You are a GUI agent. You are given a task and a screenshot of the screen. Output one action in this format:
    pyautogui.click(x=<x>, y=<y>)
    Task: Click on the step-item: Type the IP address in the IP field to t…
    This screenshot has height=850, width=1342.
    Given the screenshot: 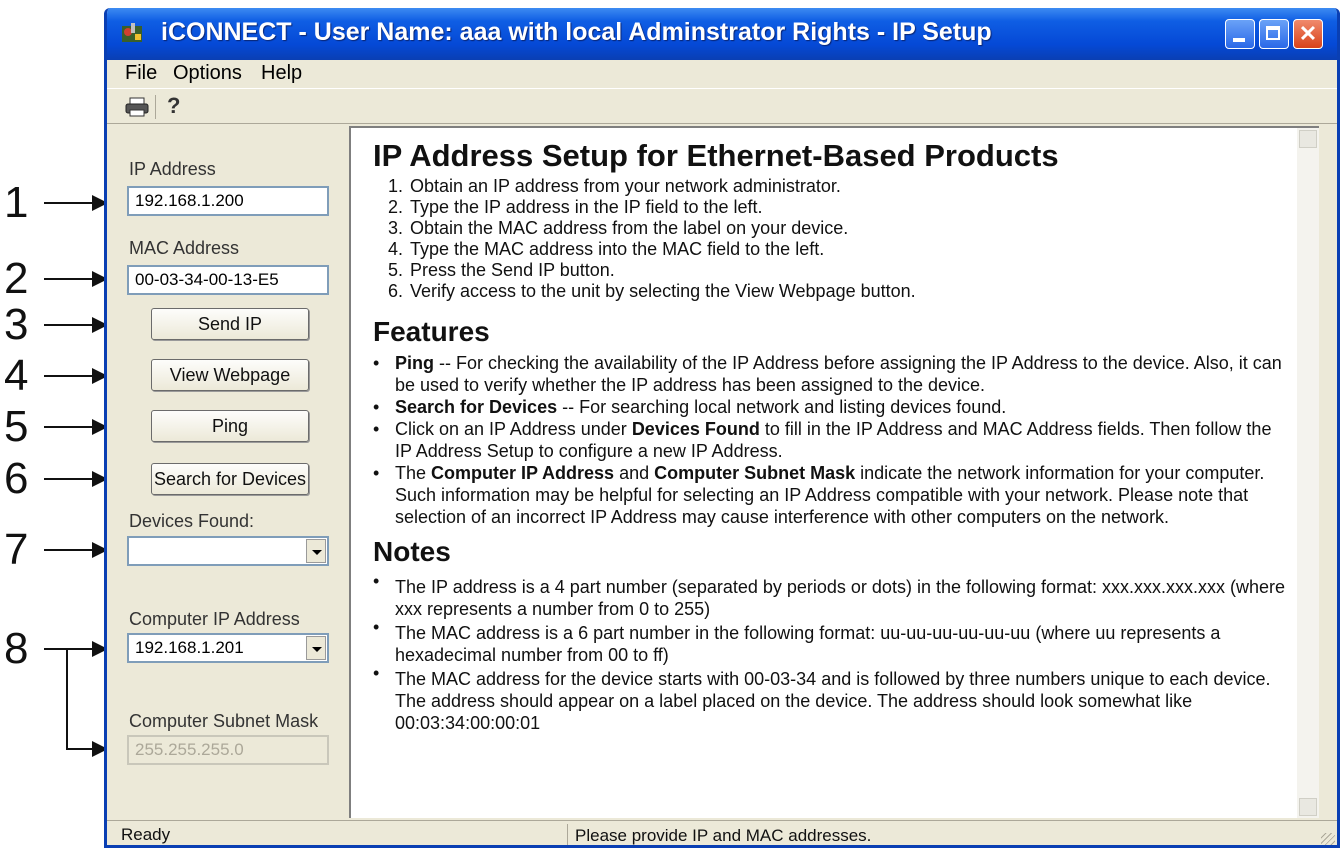 What is the action you would take?
    pyautogui.click(x=850, y=207)
    